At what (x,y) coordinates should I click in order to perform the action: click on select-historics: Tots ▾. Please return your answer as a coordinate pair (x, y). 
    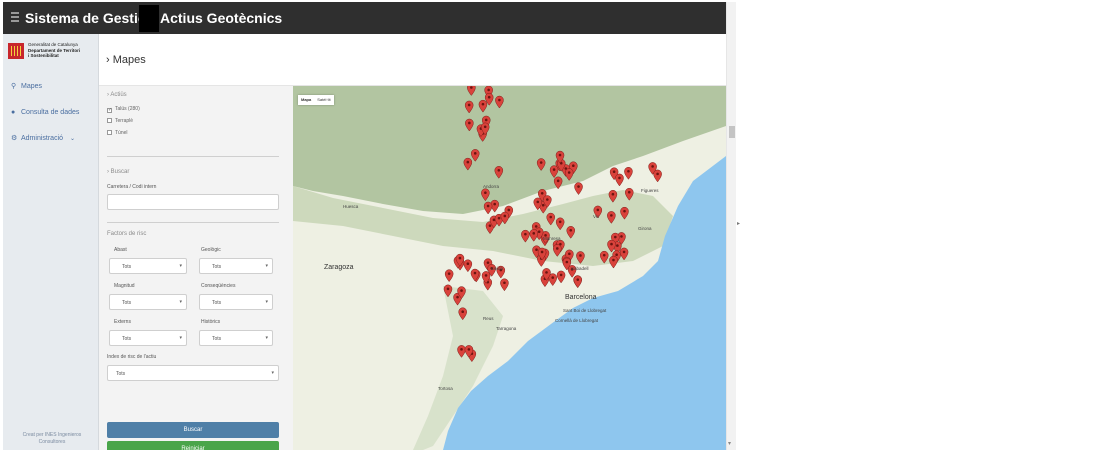
    Looking at the image, I should click on (236, 338).